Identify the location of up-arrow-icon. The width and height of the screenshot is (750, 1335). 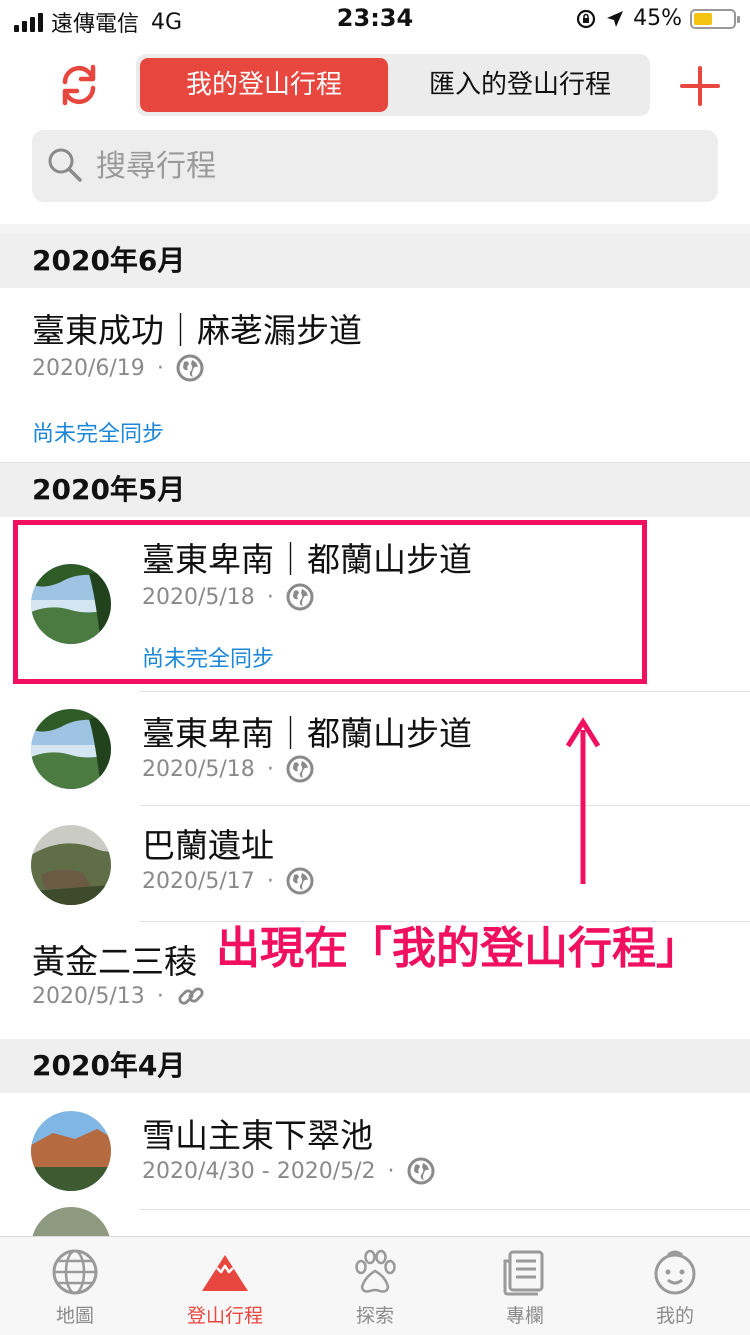
(583, 800).